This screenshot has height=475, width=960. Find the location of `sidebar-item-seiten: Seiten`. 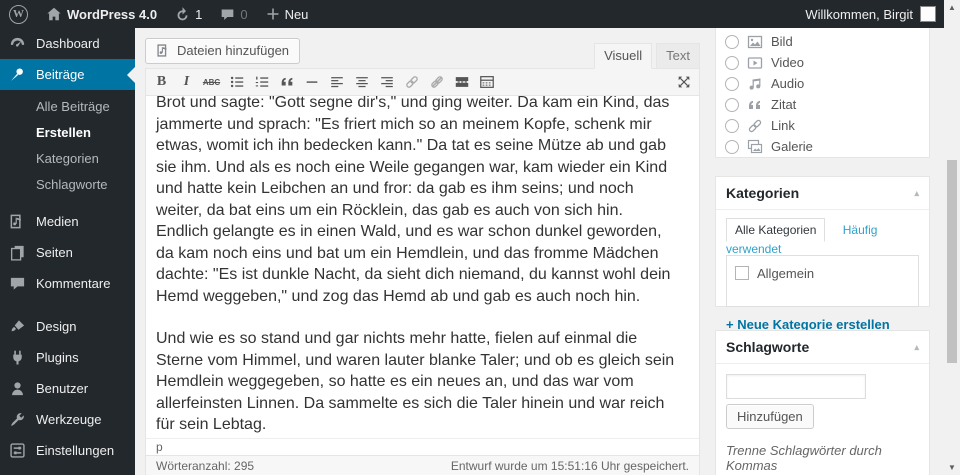

sidebar-item-seiten: Seiten is located at coordinates (67, 252).